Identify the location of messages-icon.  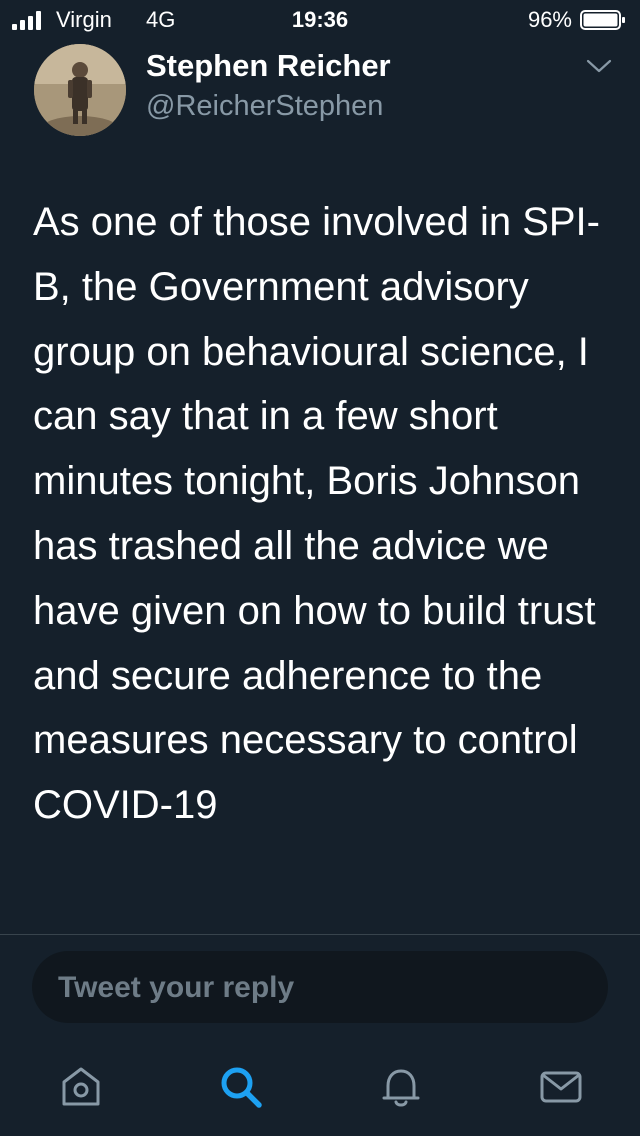
(561, 1087).